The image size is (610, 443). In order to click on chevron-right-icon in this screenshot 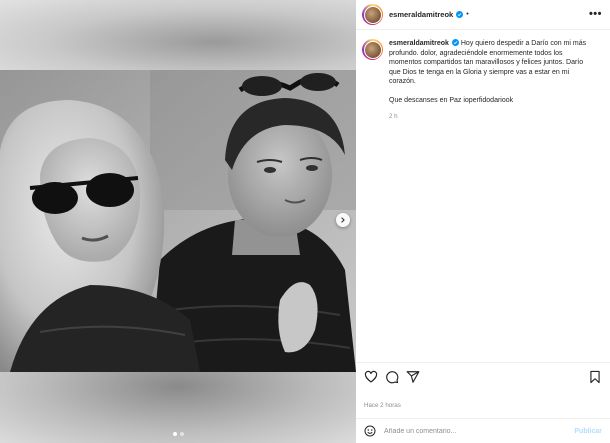, I will do `click(343, 220)`.